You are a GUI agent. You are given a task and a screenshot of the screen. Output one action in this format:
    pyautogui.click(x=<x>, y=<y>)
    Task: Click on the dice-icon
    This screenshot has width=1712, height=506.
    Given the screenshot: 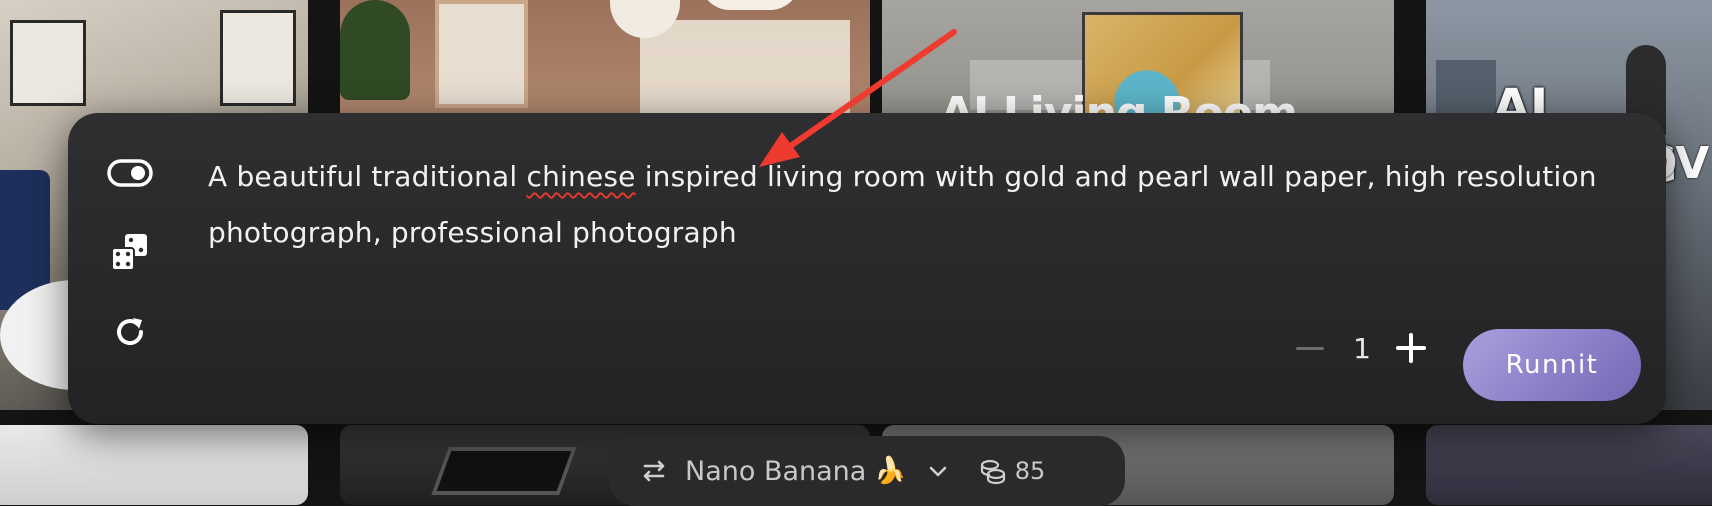 What is the action you would take?
    pyautogui.click(x=130, y=253)
    